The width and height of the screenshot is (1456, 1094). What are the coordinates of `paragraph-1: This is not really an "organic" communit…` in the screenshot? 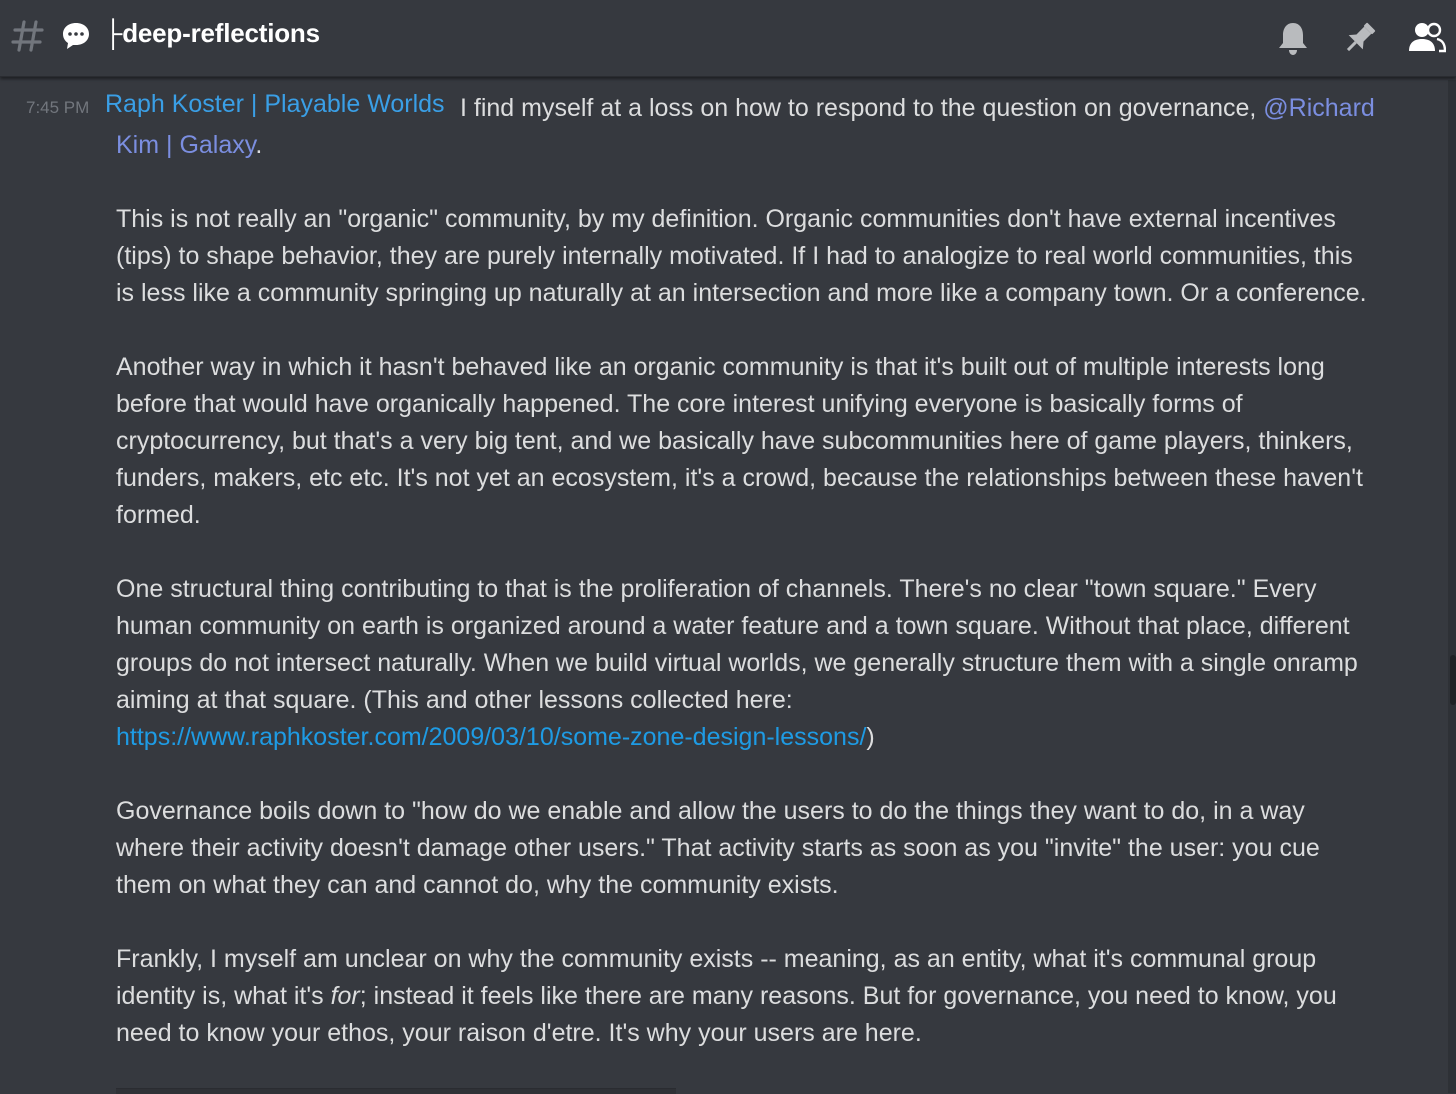 It's located at (741, 256).